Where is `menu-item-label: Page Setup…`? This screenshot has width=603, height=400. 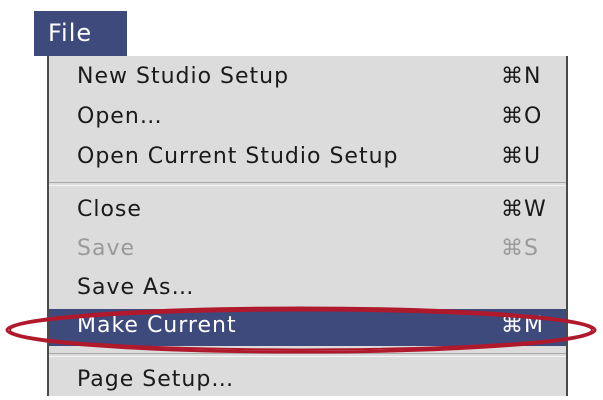 menu-item-label: Page Setup… is located at coordinates (156, 379).